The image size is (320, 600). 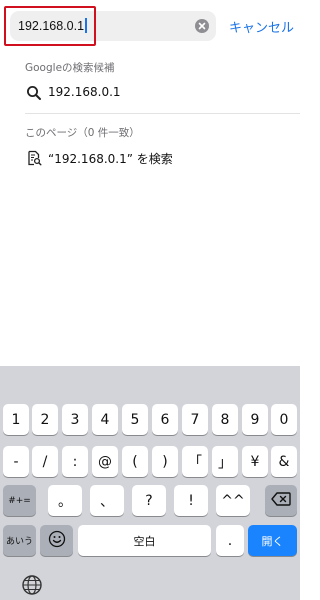 What do you see at coordinates (255, 461) in the screenshot?
I see `key-yen: ¥` at bounding box center [255, 461].